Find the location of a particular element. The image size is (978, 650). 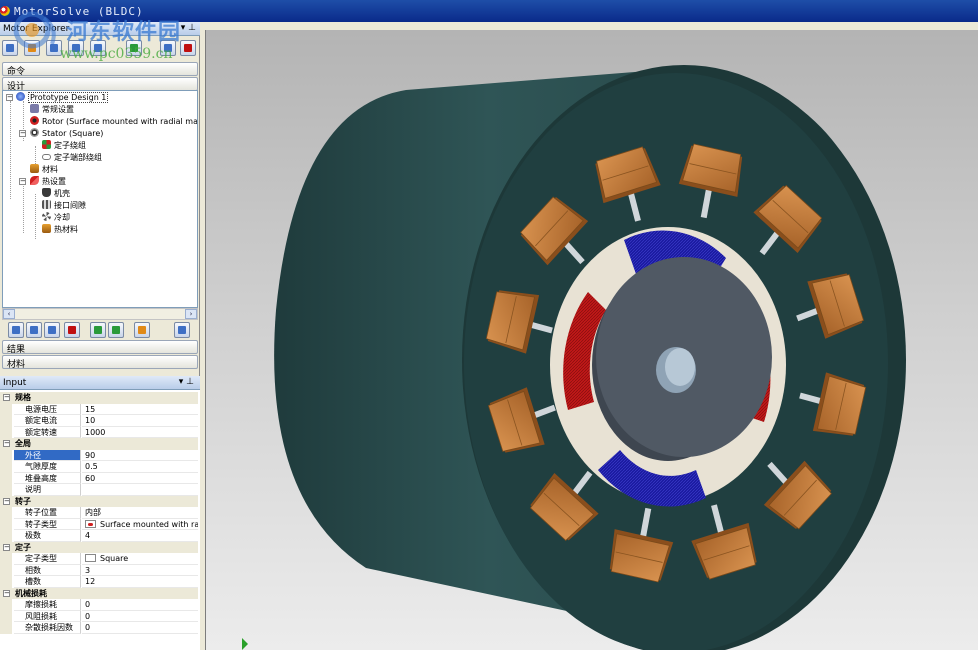

property-key: 摩擦损耗 is located at coordinates (47, 605).